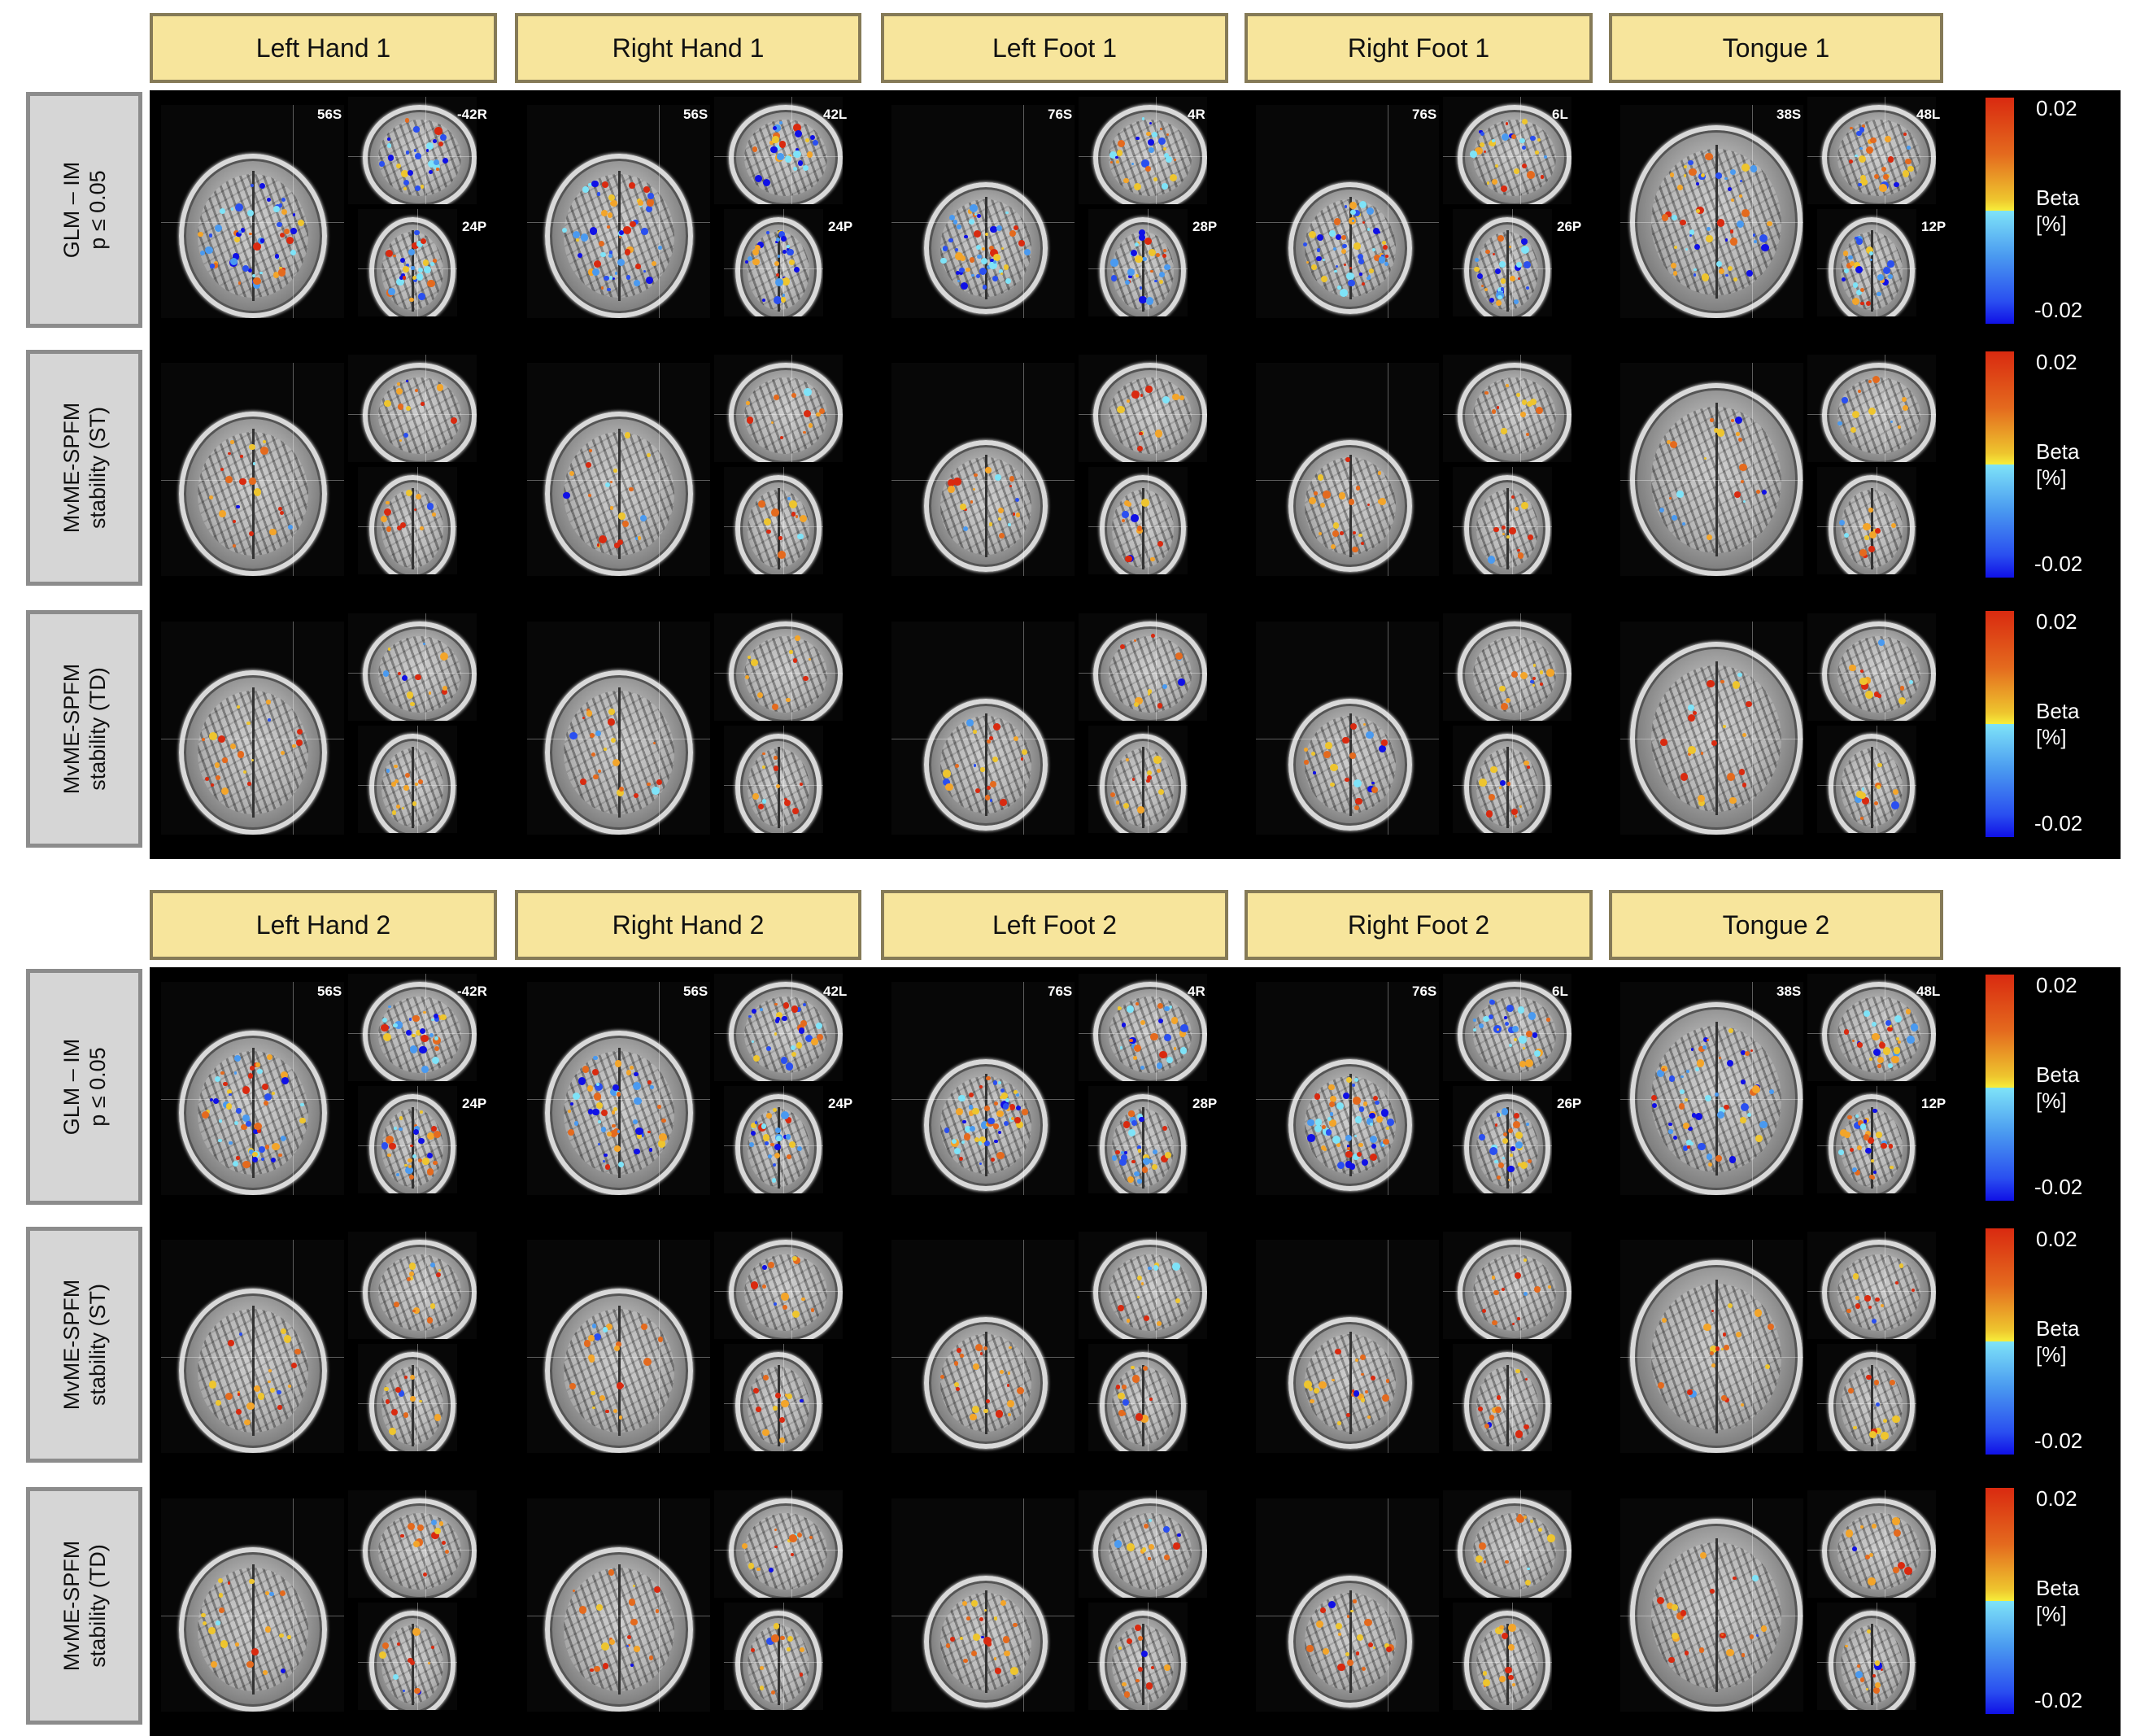  I want to click on coronal-slice-coordinate: 28P, so click(1205, 226).